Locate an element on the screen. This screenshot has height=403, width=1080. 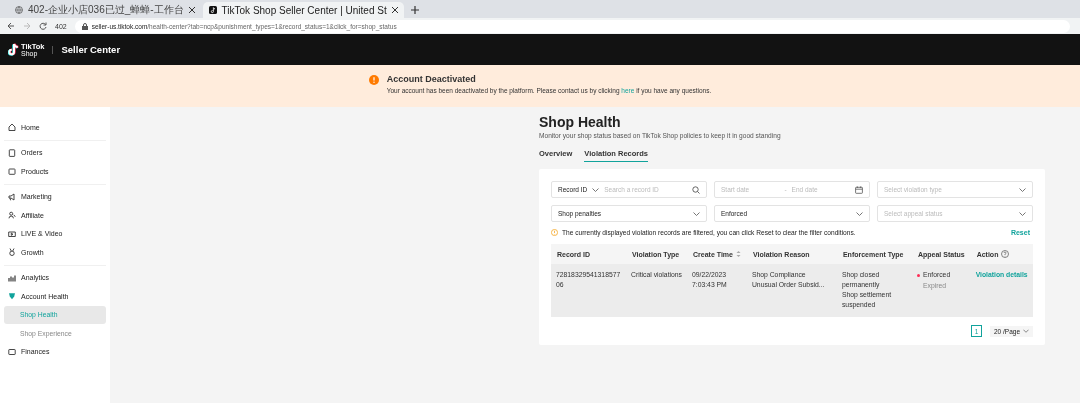
note-icon is located at coordinates (212, 10).